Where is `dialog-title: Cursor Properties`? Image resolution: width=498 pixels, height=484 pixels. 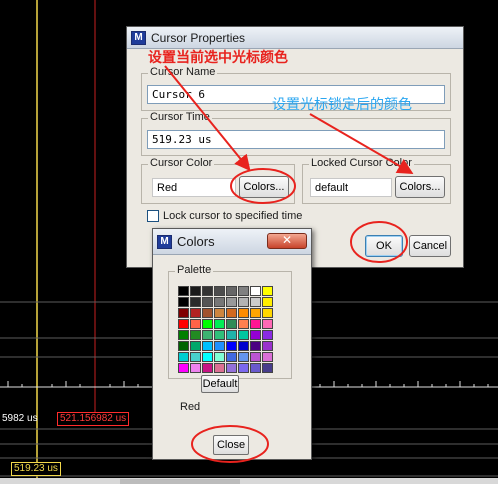 dialog-title: Cursor Properties is located at coordinates (198, 37).